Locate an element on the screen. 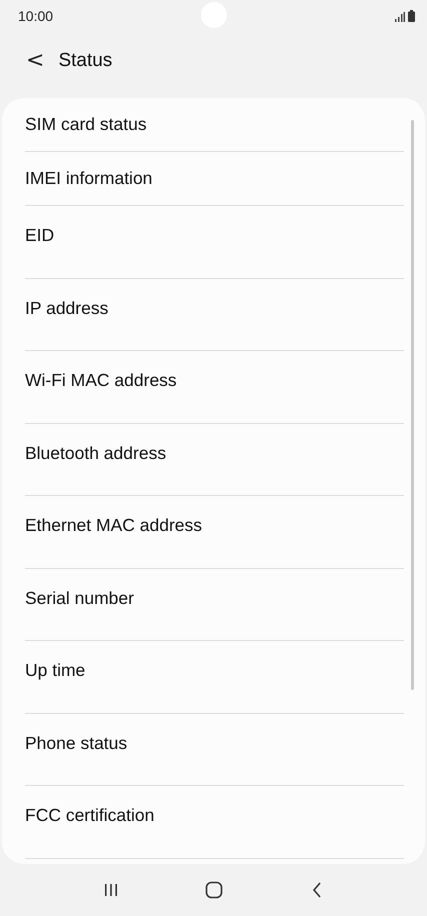  settings-item: Phone status is located at coordinates (76, 743).